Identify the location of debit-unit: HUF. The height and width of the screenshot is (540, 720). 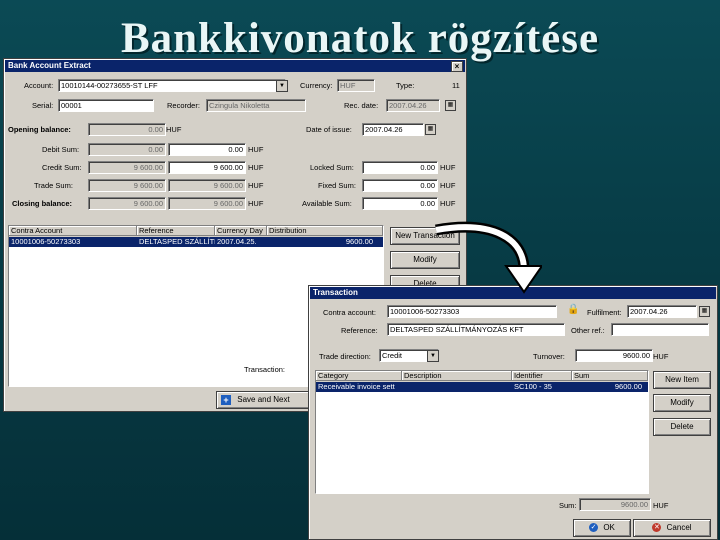
(256, 149).